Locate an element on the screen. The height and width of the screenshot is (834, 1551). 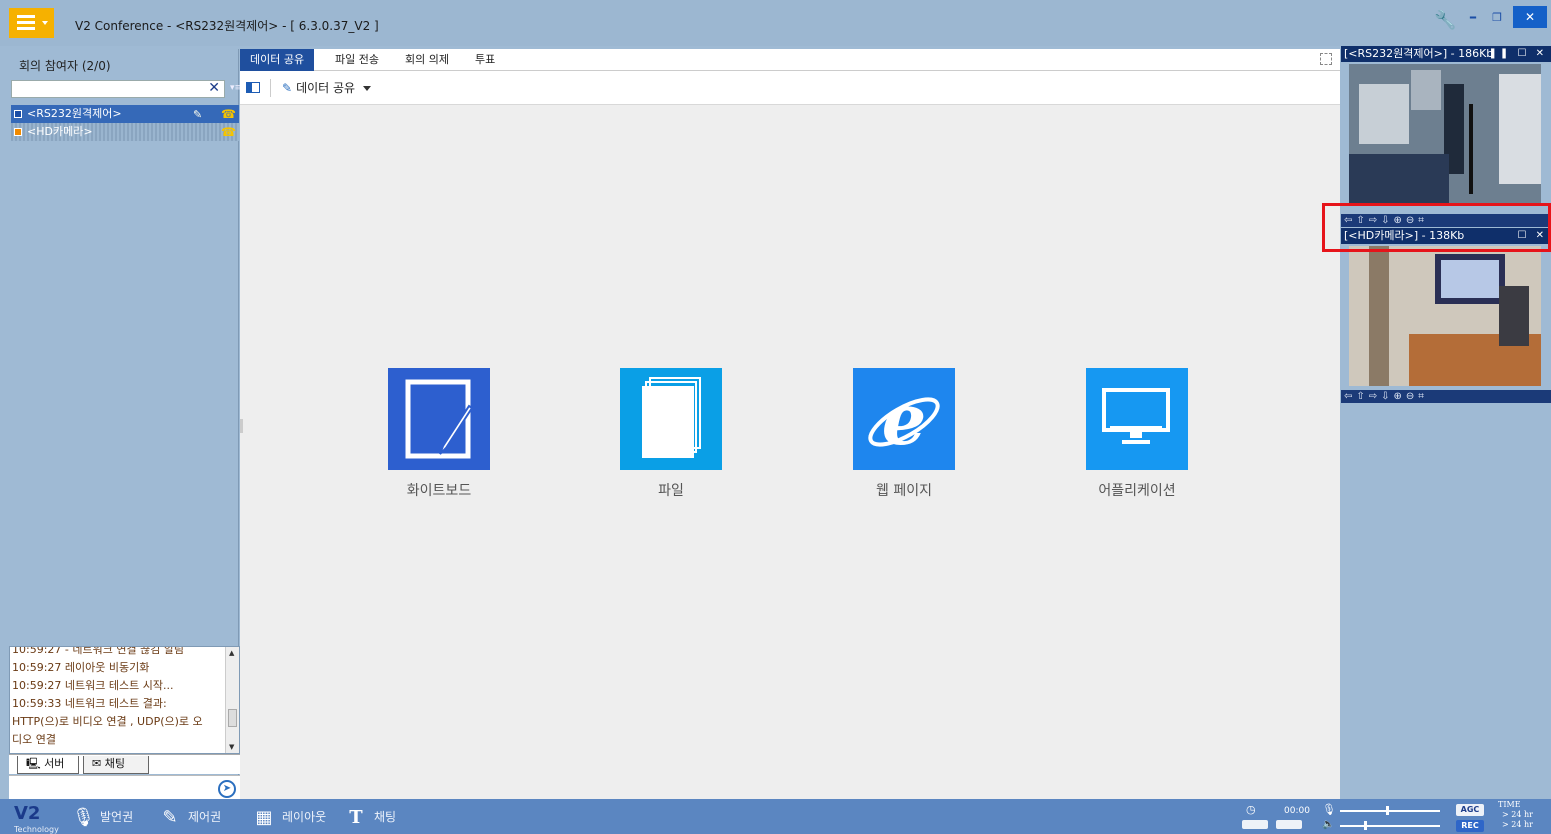
file-icon is located at coordinates (671, 417).